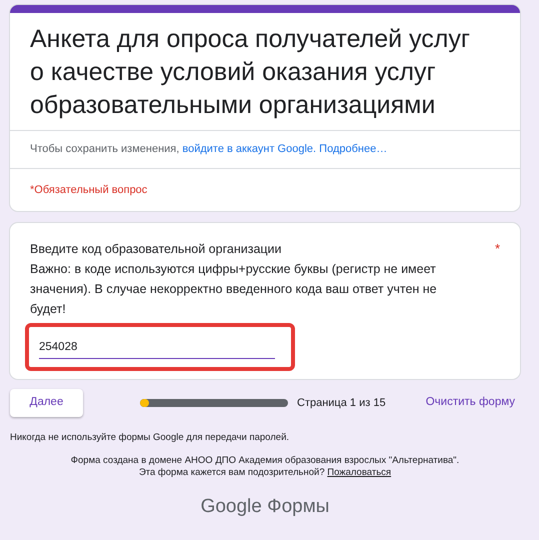 The image size is (539, 540). What do you see at coordinates (473, 403) in the screenshot?
I see `clear-form-button: Очистить форму` at bounding box center [473, 403].